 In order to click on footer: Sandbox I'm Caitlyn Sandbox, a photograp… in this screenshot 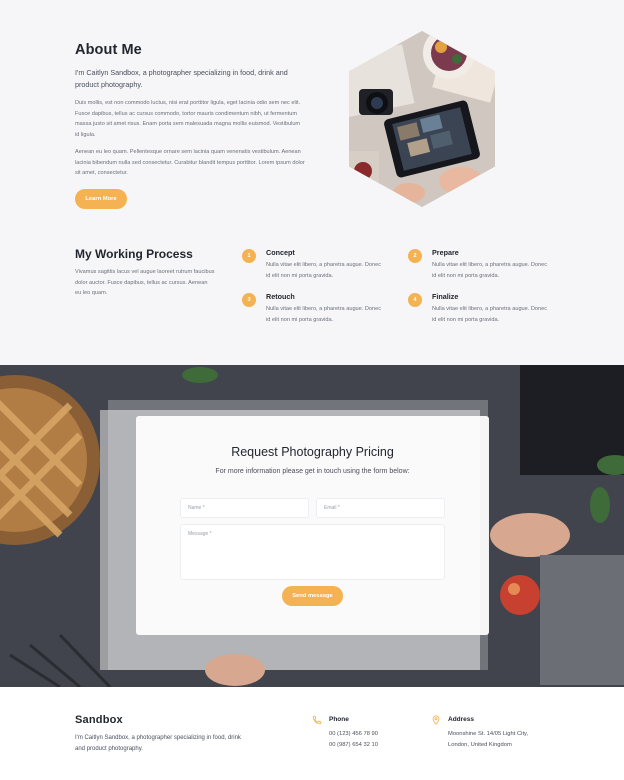, I will do `click(312, 733)`.